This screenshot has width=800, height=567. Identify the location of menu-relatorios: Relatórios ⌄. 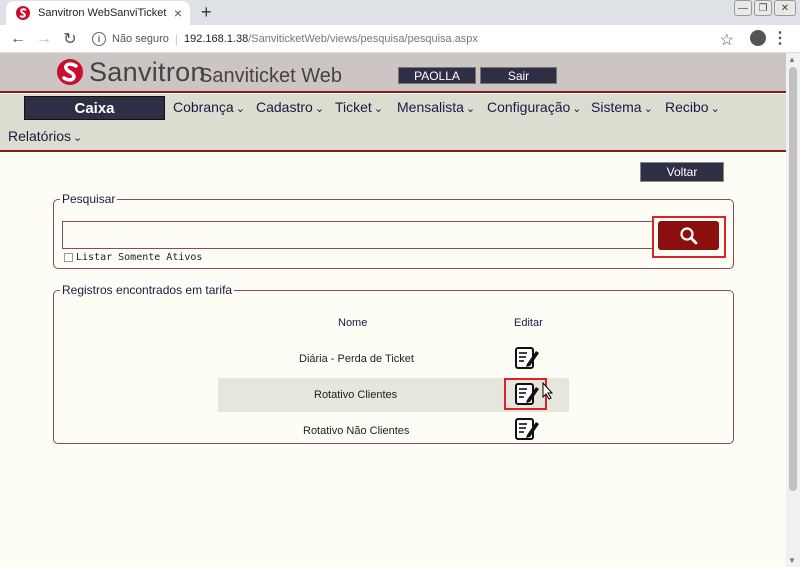
(45, 136).